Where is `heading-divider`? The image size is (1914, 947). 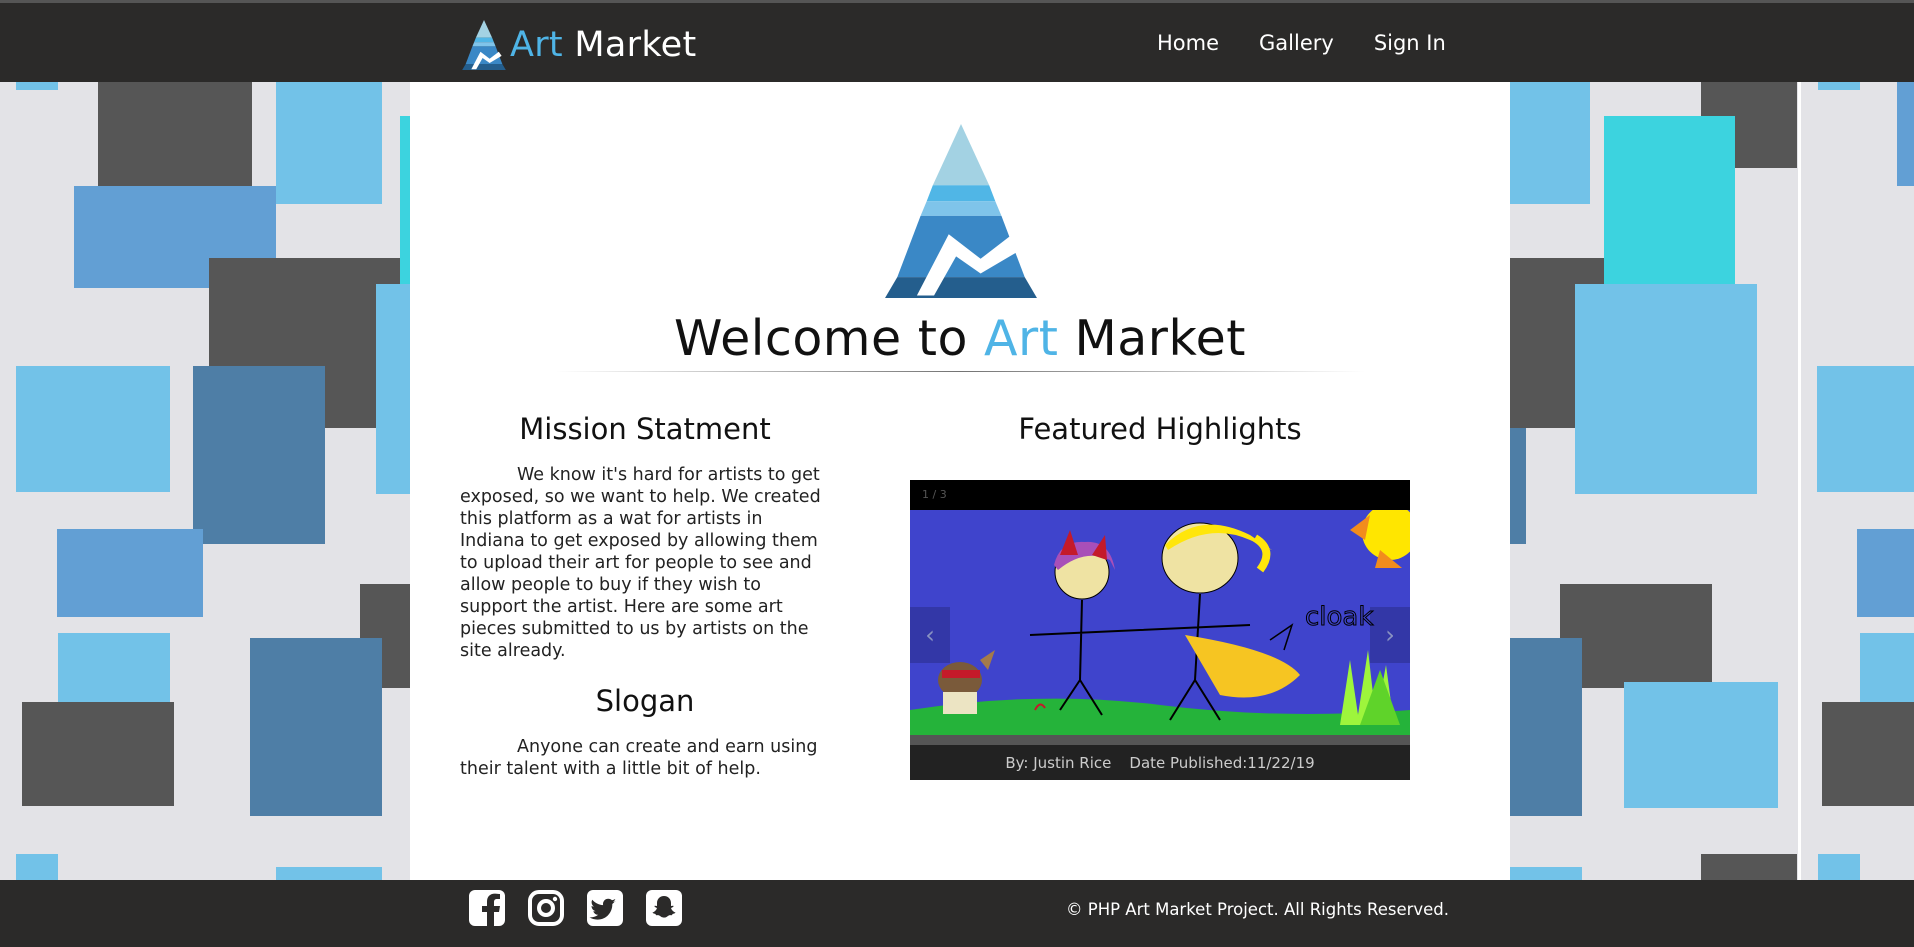 heading-divider is located at coordinates (960, 371).